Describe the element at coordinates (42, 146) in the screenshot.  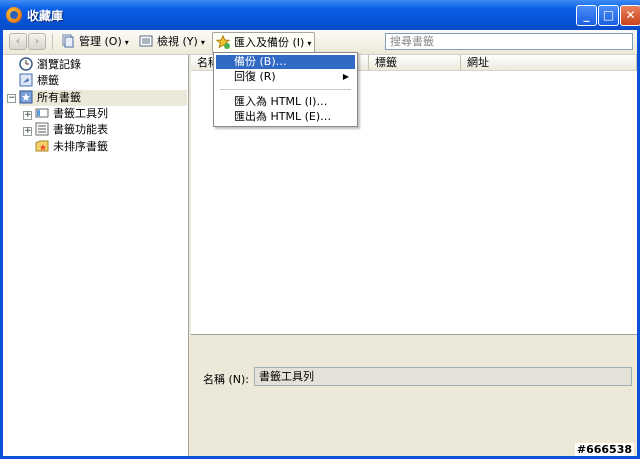
I see `unsorted-bookmarks-icon` at that location.